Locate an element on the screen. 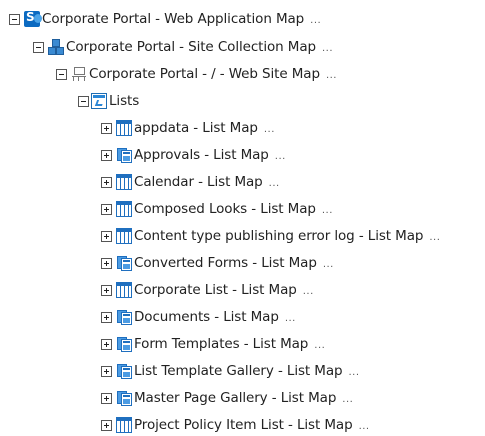 This screenshot has width=485, height=436. node-label: List Template Gallery - List Map is located at coordinates (238, 371).